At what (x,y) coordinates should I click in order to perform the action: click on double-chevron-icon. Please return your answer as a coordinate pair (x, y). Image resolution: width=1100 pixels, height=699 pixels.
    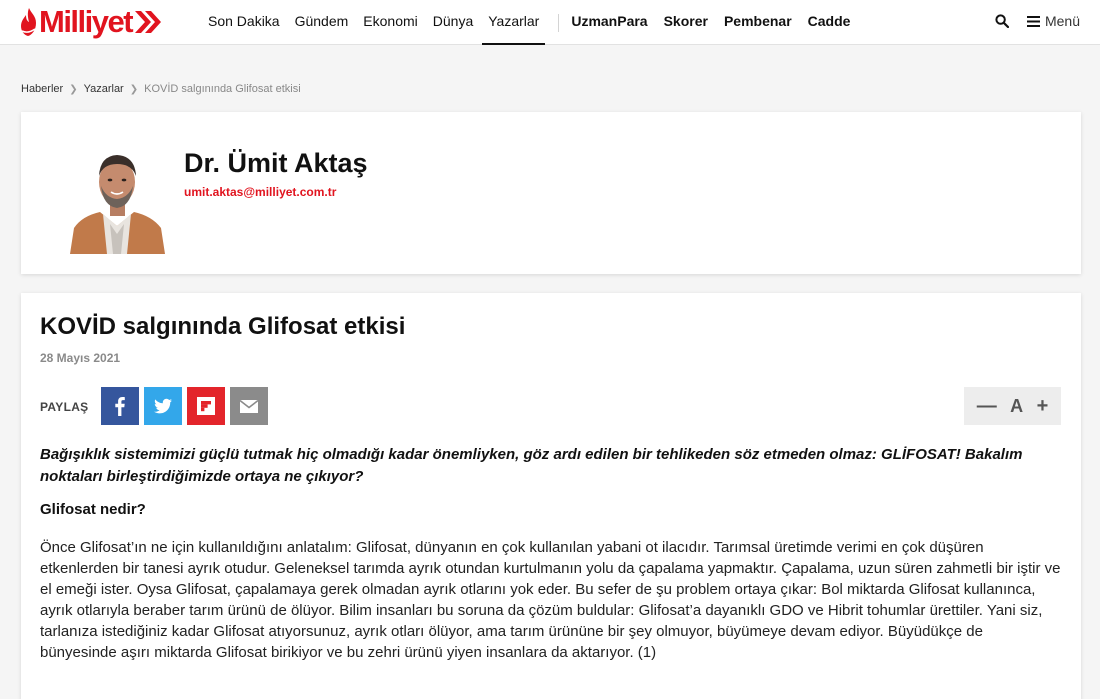
    Looking at the image, I should click on (148, 22).